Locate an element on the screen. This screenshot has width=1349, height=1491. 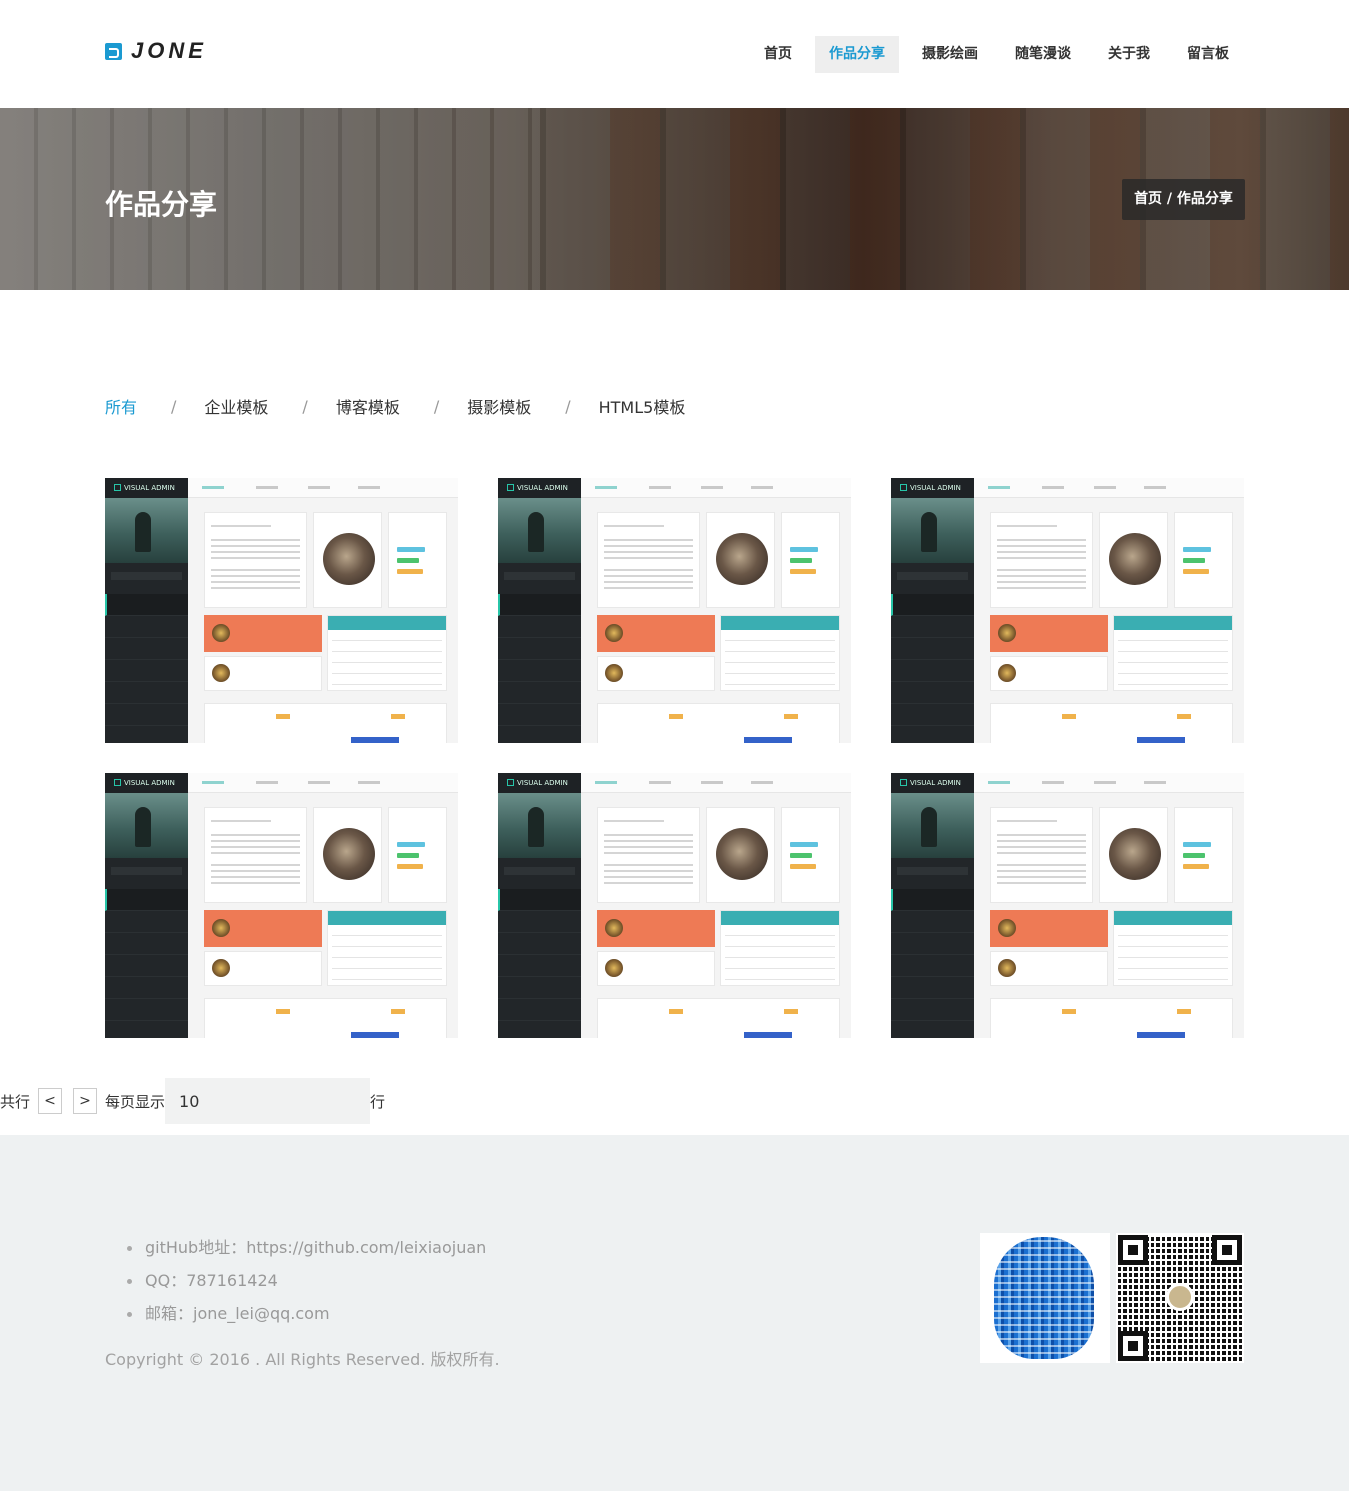
main-nav: 首页 作品分享 摄影绘画 随笔漫谈 关于我 留言板 is located at coordinates (992, 54).